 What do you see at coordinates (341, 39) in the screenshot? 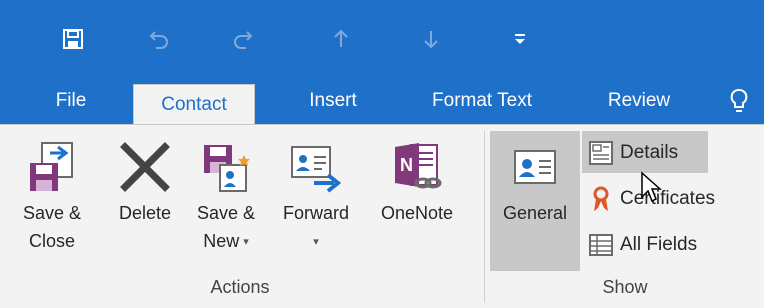
I see `up-arrow-icon` at bounding box center [341, 39].